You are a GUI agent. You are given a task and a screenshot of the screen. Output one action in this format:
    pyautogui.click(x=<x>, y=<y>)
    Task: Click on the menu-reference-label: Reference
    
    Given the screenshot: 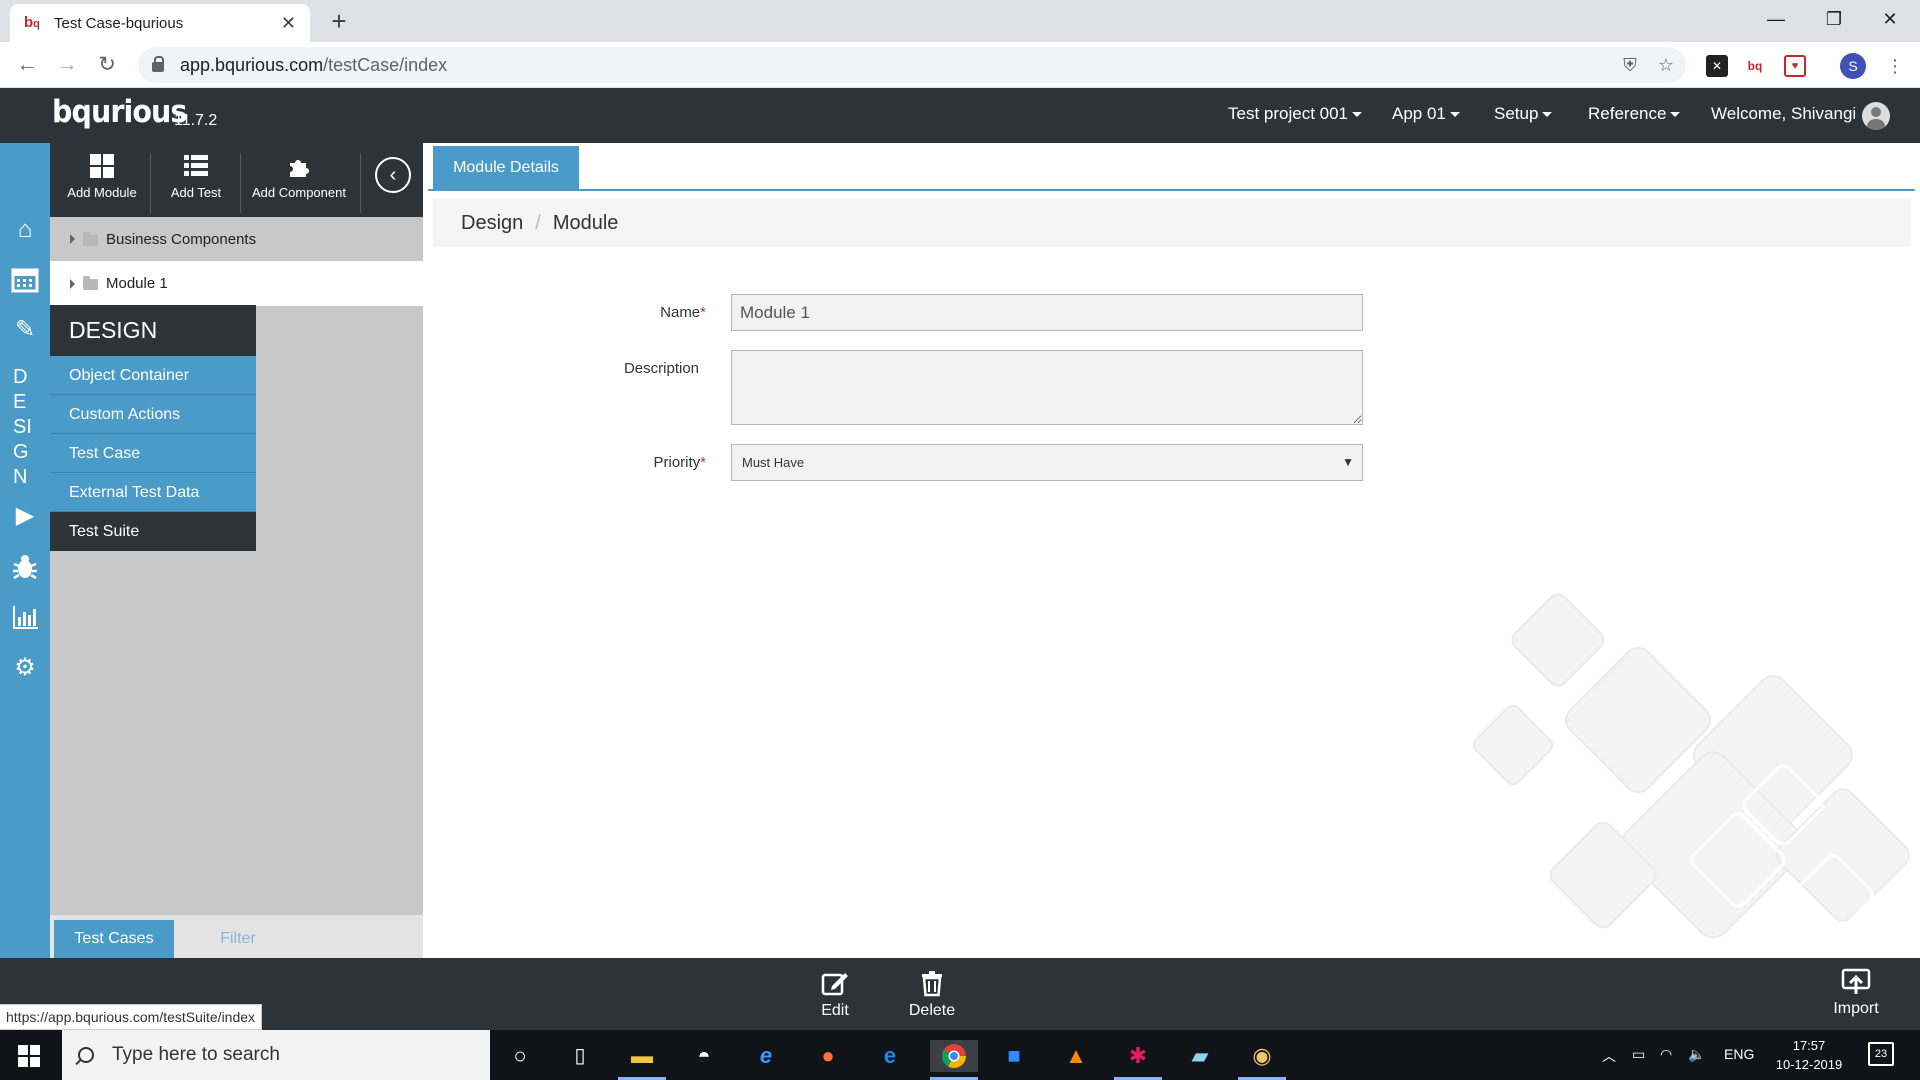 What is the action you would take?
    pyautogui.click(x=1627, y=113)
    